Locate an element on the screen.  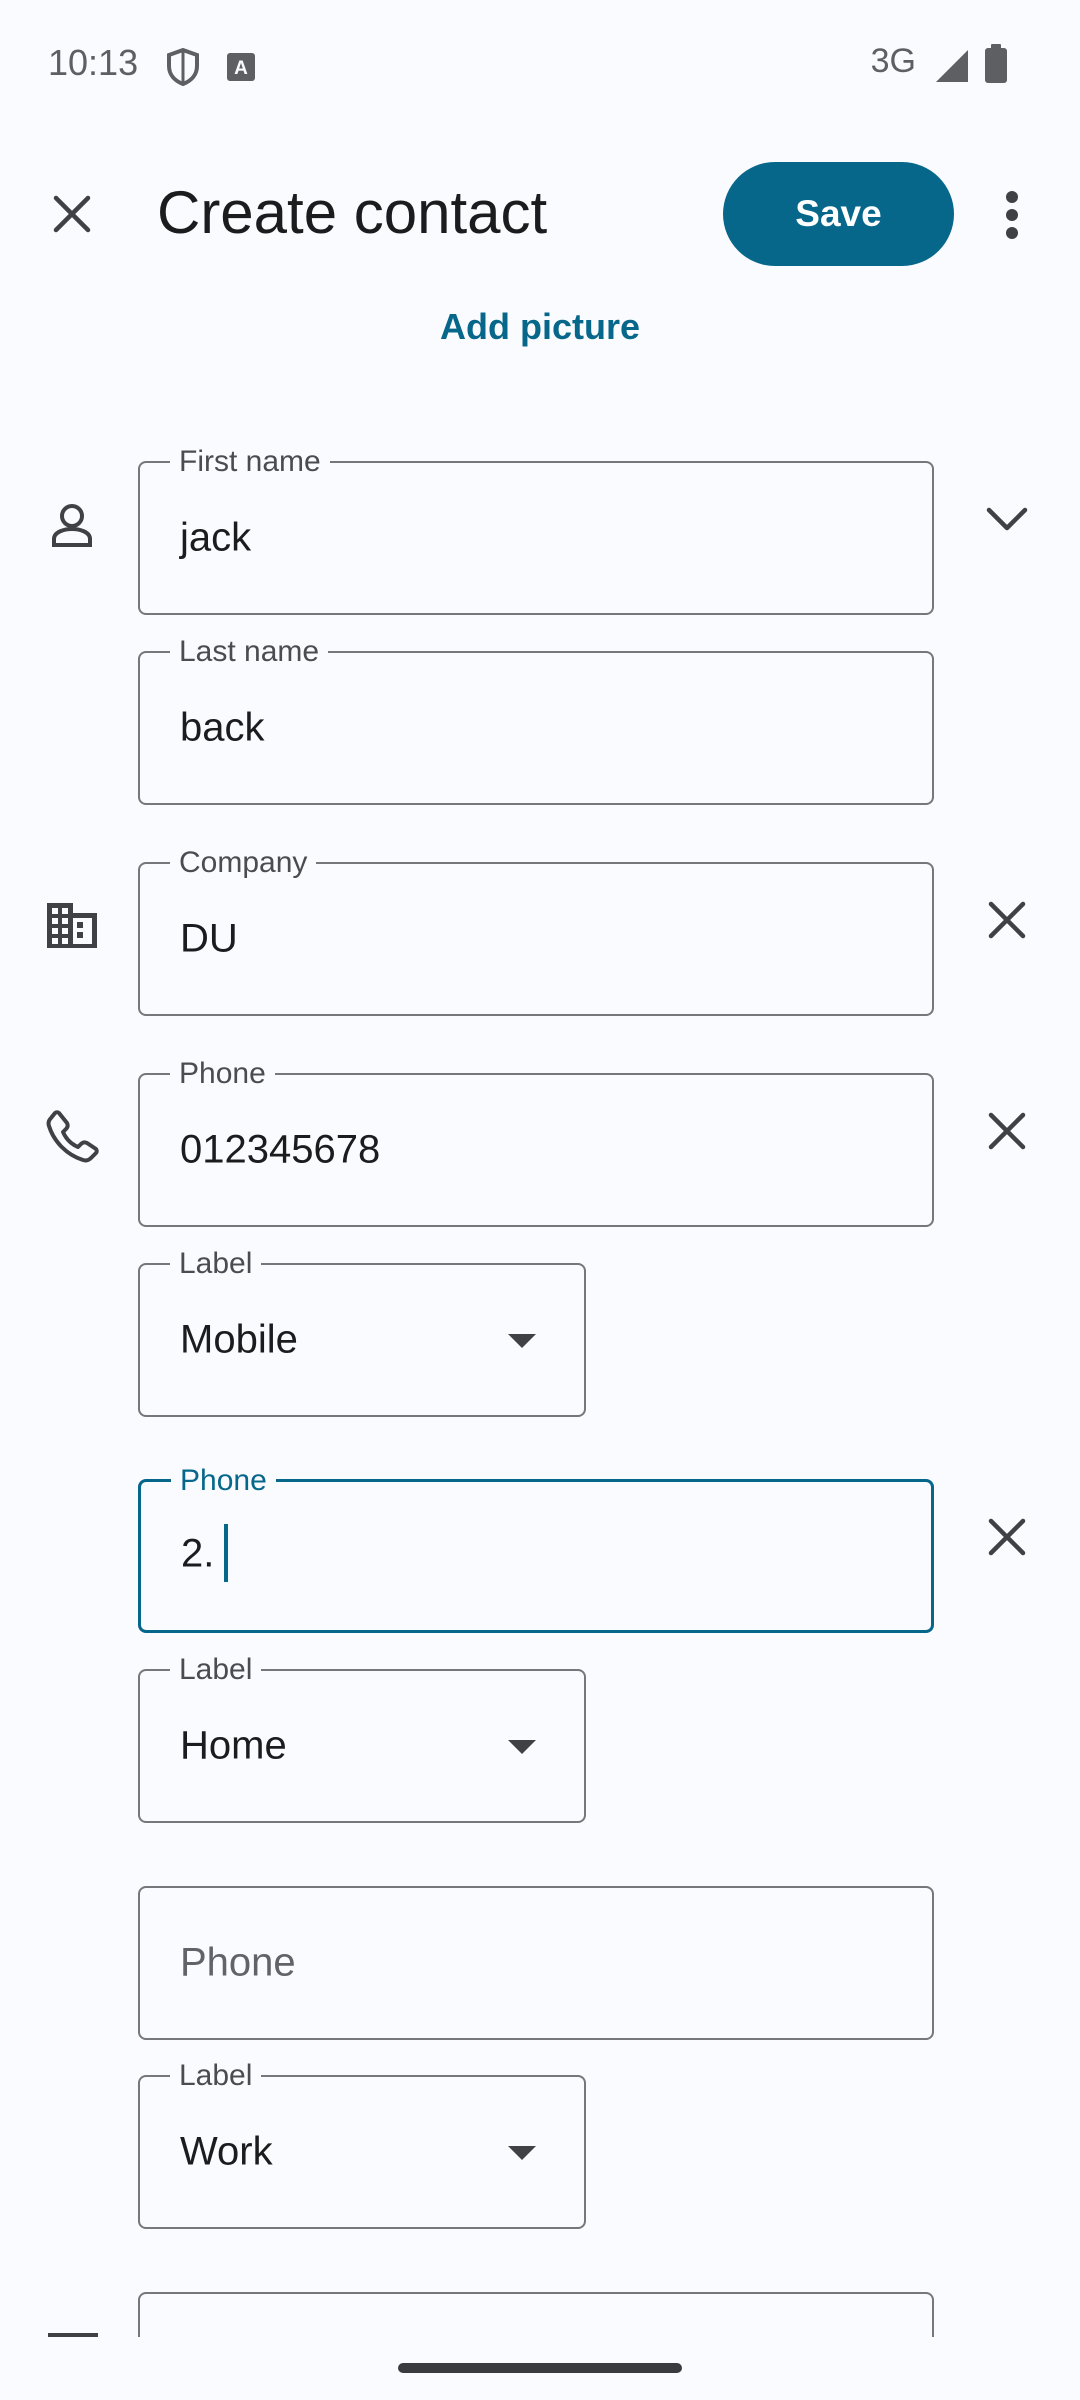
text-cursor is located at coordinates (226, 1553).